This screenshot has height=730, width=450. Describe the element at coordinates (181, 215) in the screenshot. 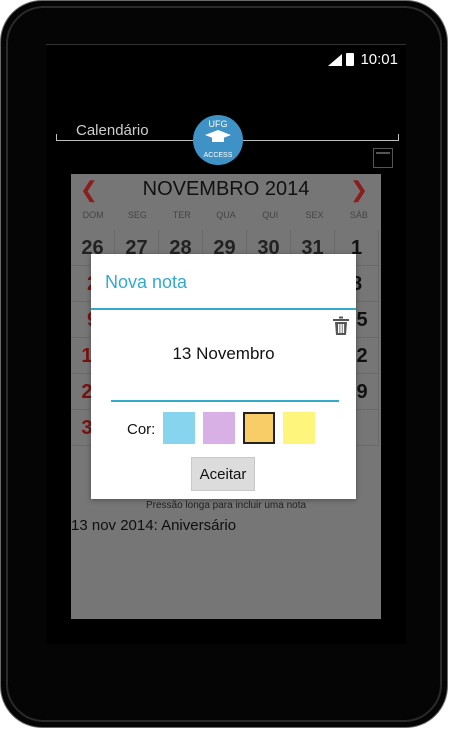

I see `weekday-label: TER` at that location.